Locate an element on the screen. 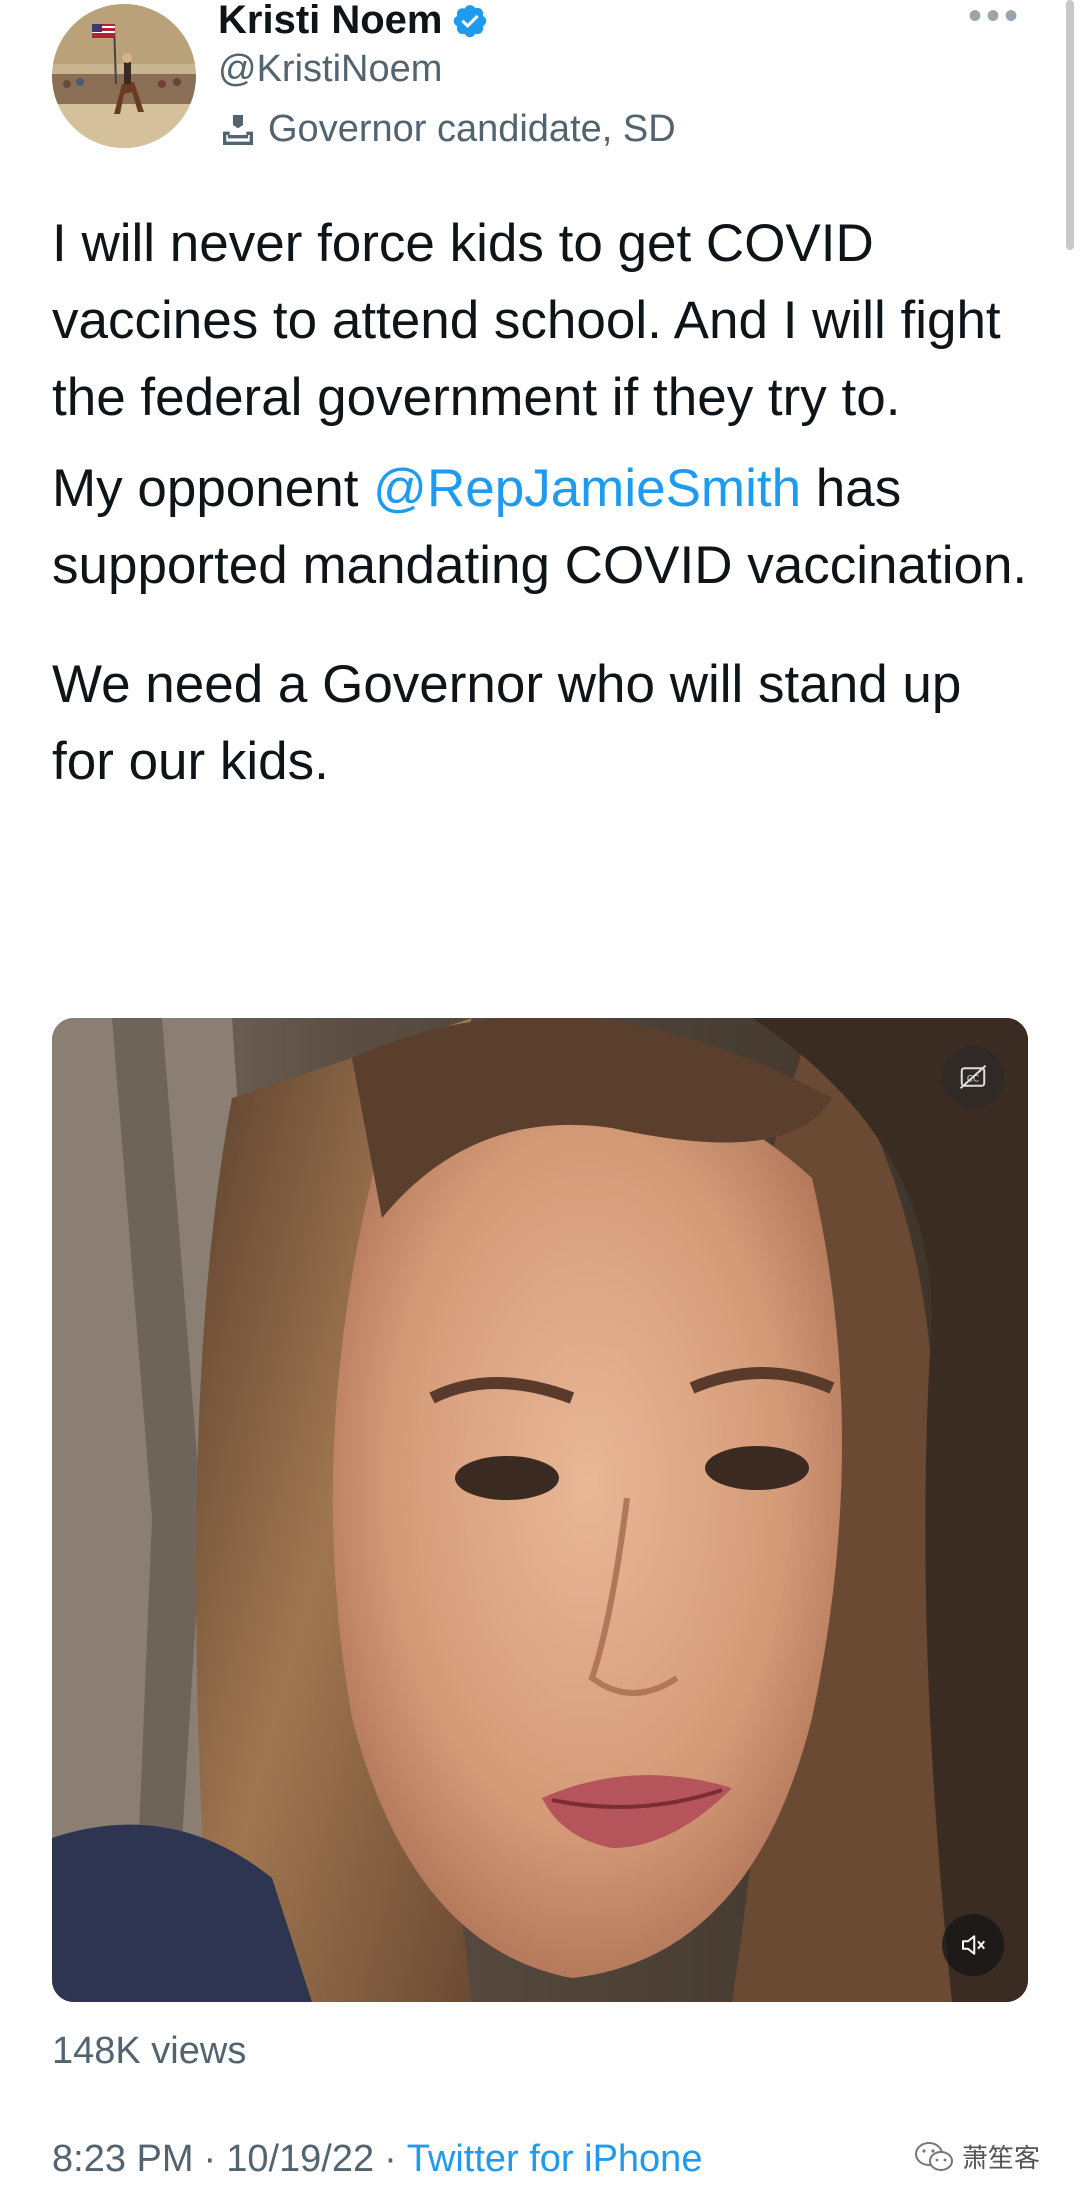  muted-speaker-icon is located at coordinates (974, 1945).